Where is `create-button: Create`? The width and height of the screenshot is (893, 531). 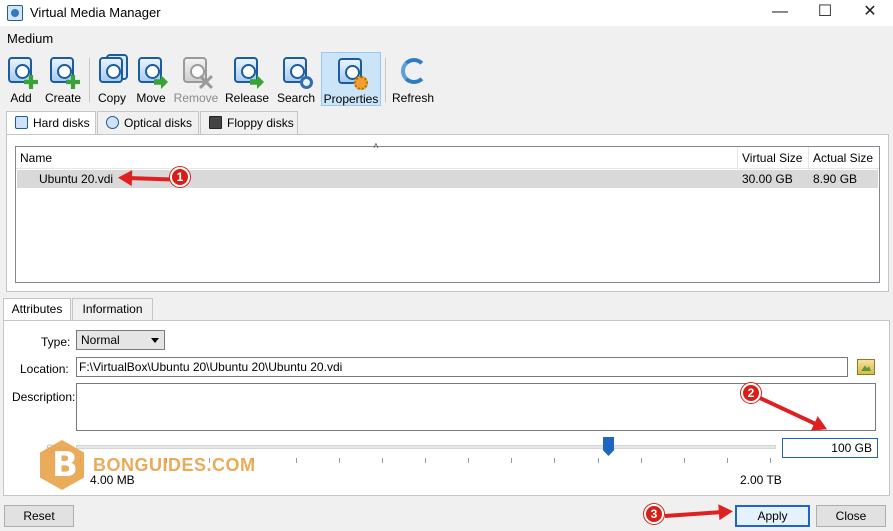
create-button: Create is located at coordinates (63, 79).